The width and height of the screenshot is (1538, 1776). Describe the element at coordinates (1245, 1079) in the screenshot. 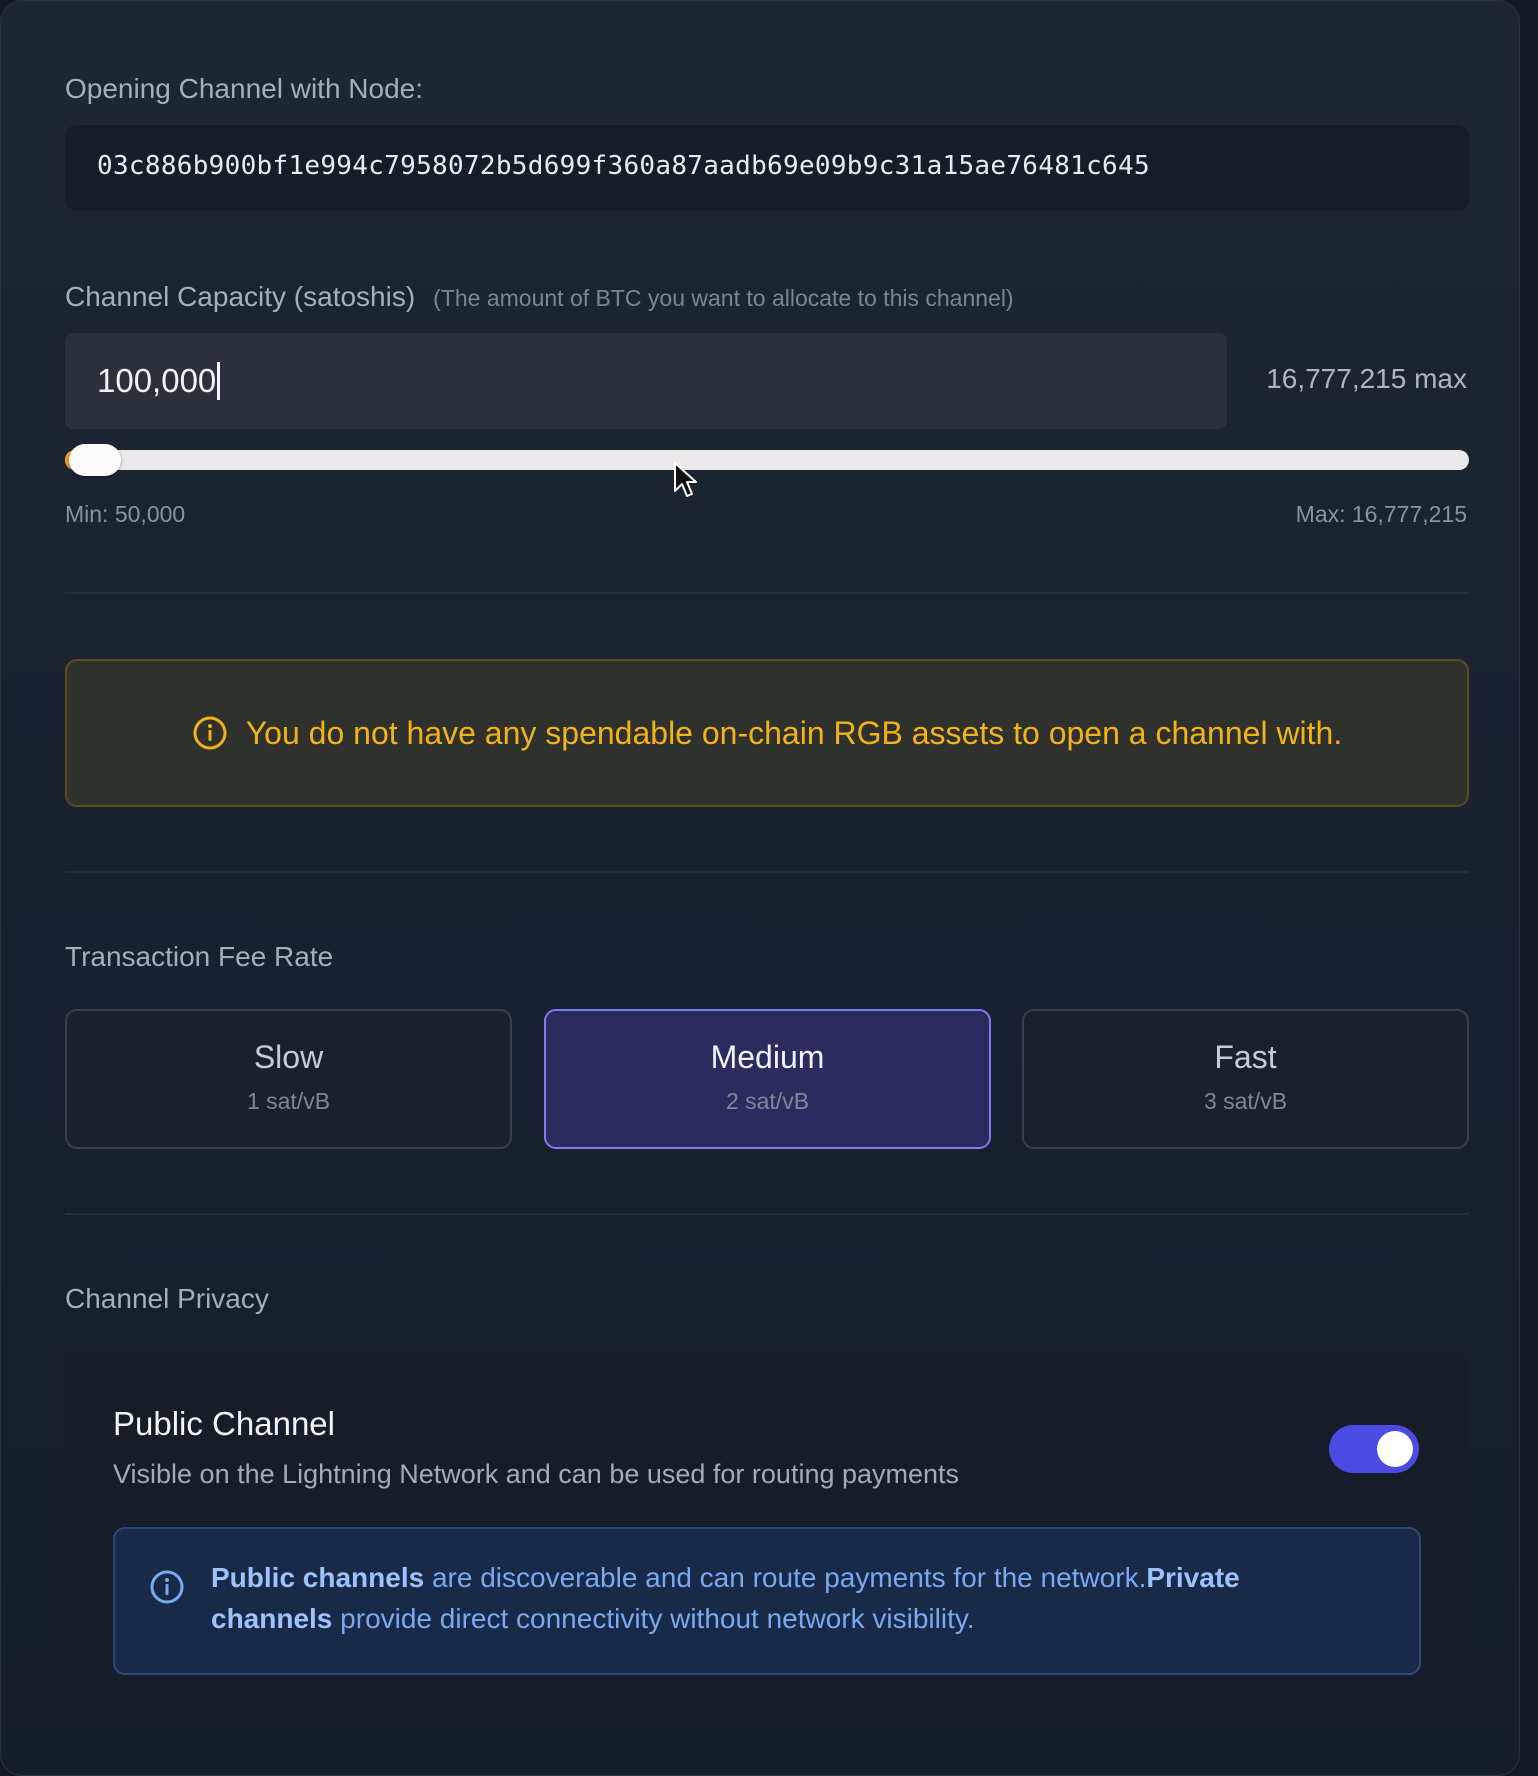

I see `fee-option-fast: Fast 3 sat/vB` at that location.